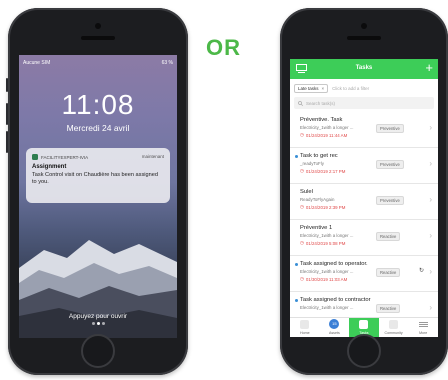 The height and width of the screenshot is (380, 448). I want to click on filter-chip: Late tasks ×, so click(311, 88).